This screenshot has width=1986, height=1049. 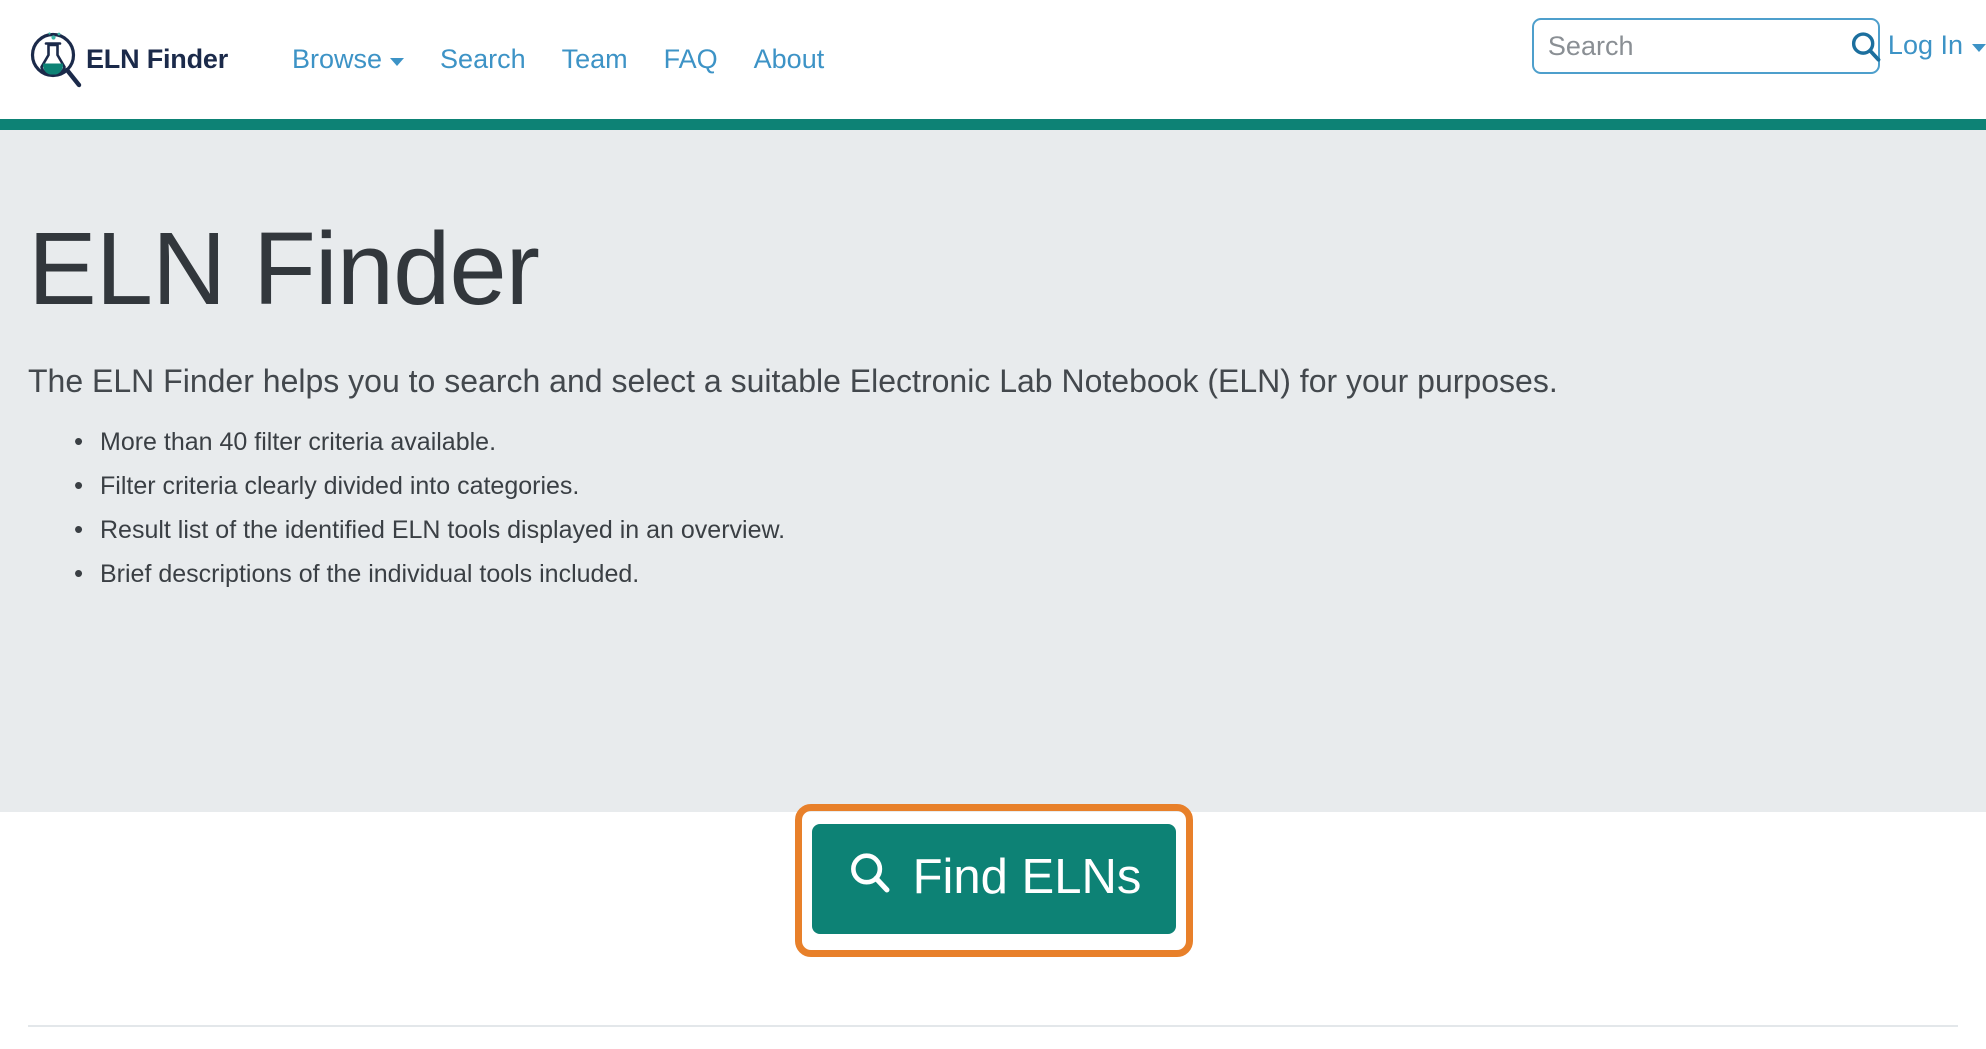 I want to click on nav-item-browse: Browse, so click(x=348, y=59).